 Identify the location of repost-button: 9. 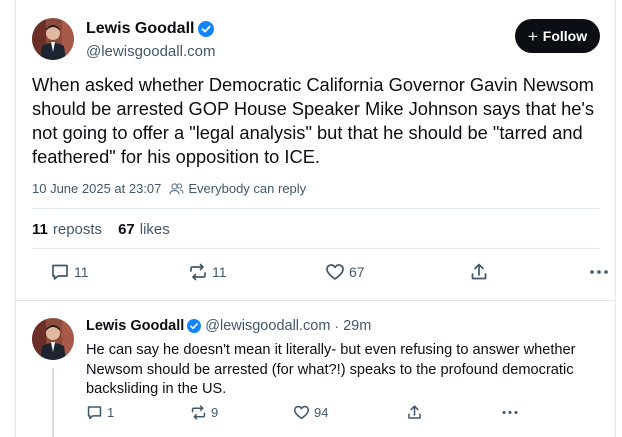
(204, 412).